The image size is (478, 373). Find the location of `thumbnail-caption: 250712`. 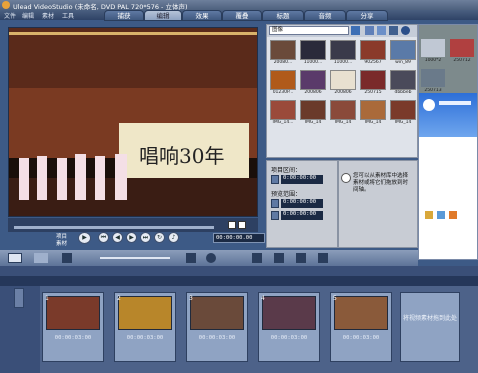

thumbnail-caption: 250712 is located at coordinates (462, 60).